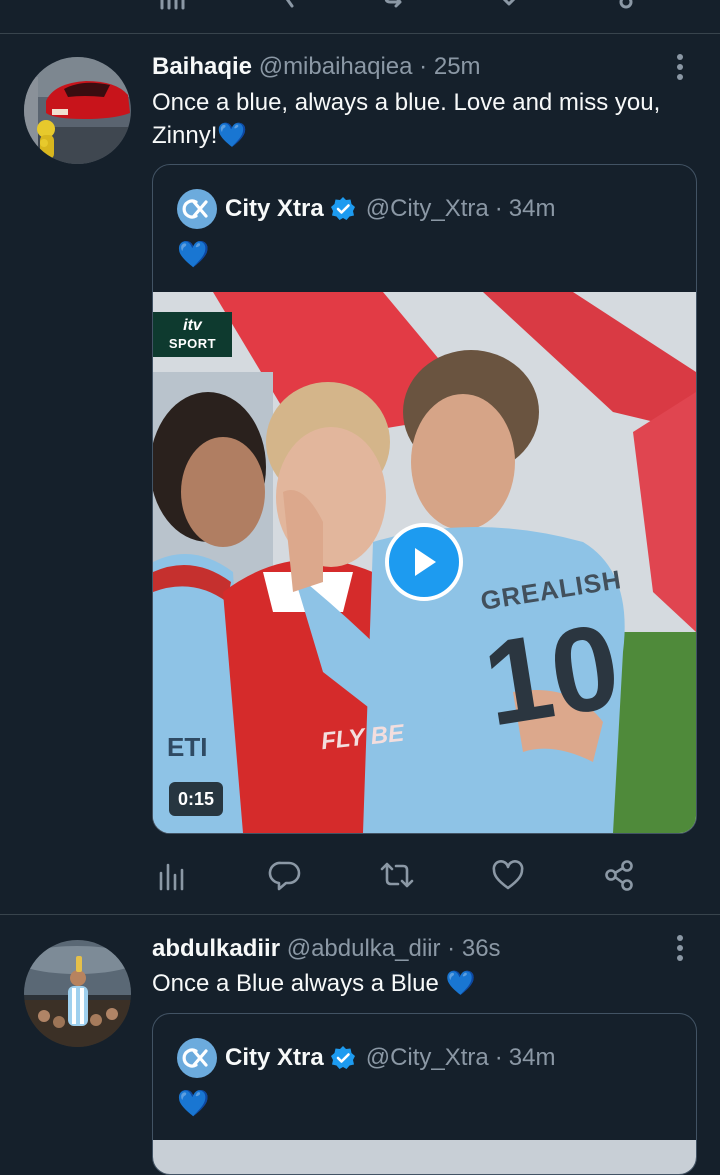 Image resolution: width=720 pixels, height=1175 pixels. Describe the element at coordinates (295, 983) in the screenshot. I see `tweet-text-line: Once a Blue always a Blue` at that location.